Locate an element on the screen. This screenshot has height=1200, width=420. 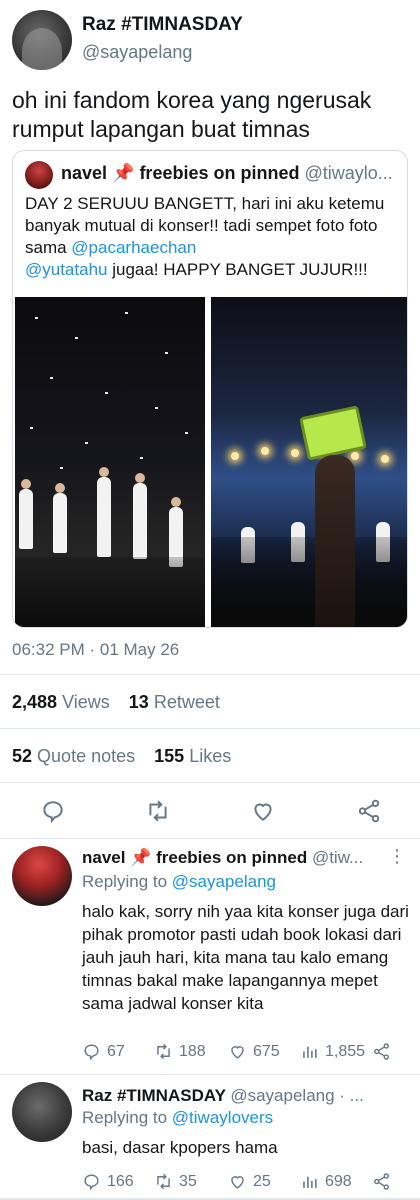
mention-link: @yutatahu is located at coordinates (66, 269).